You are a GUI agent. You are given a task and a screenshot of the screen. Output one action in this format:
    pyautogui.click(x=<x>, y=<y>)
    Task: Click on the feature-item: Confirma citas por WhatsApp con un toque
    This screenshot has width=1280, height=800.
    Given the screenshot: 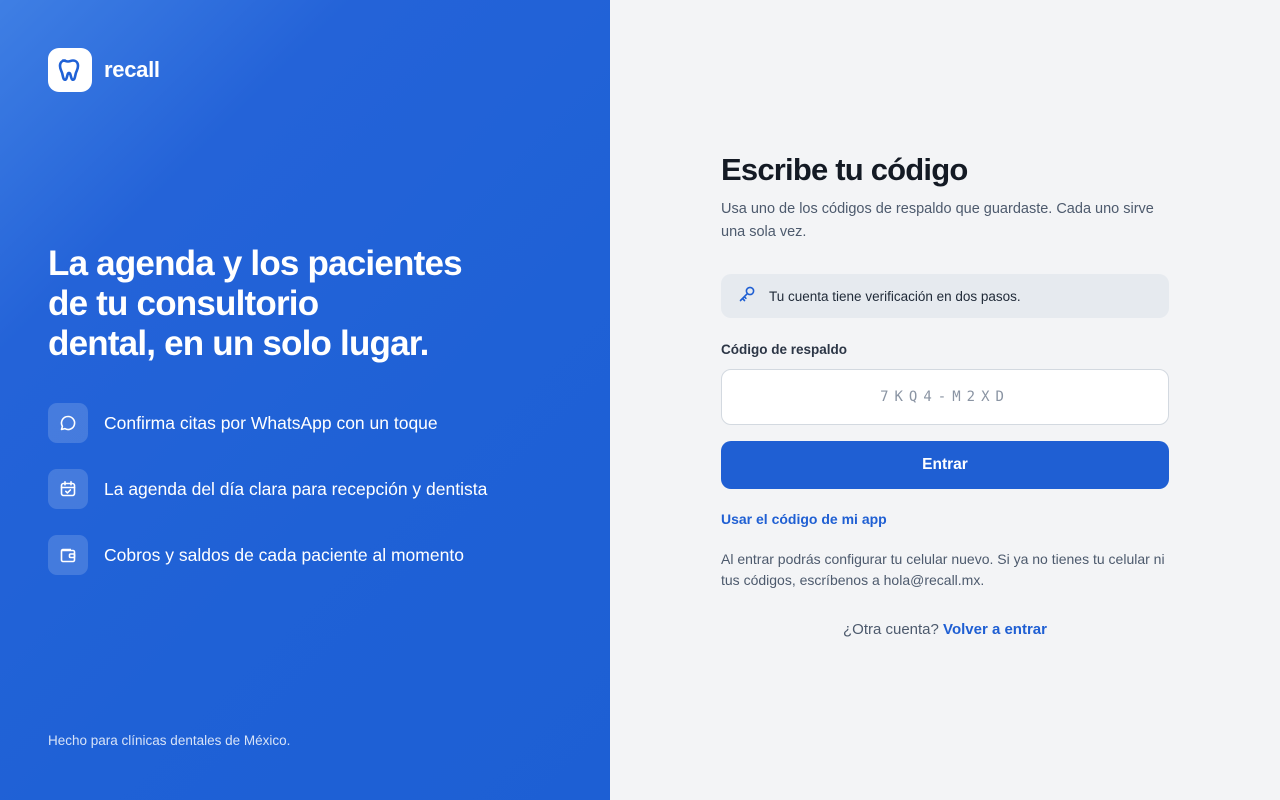 What is the action you would take?
    pyautogui.click(x=278, y=423)
    